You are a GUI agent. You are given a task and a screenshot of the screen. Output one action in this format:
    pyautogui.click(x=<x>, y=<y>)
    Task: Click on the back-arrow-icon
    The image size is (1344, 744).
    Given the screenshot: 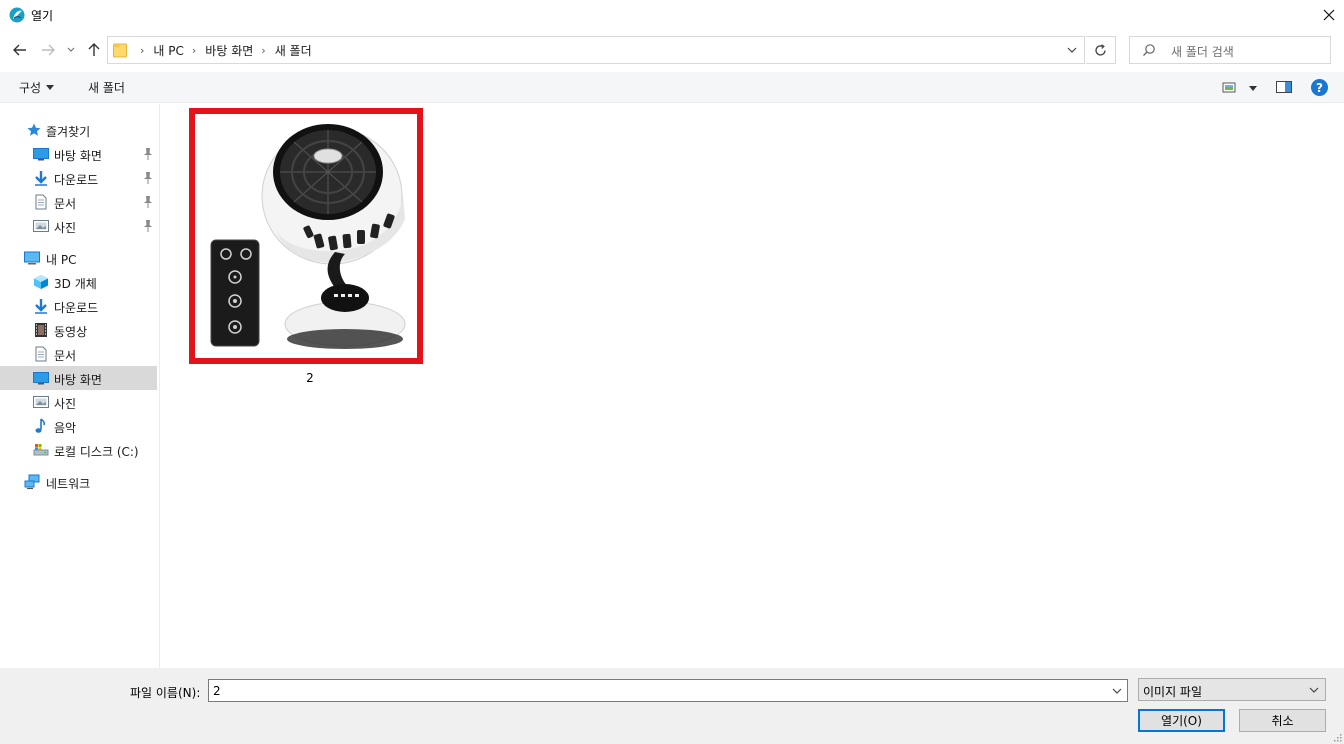 What is the action you would take?
    pyautogui.click(x=19, y=50)
    